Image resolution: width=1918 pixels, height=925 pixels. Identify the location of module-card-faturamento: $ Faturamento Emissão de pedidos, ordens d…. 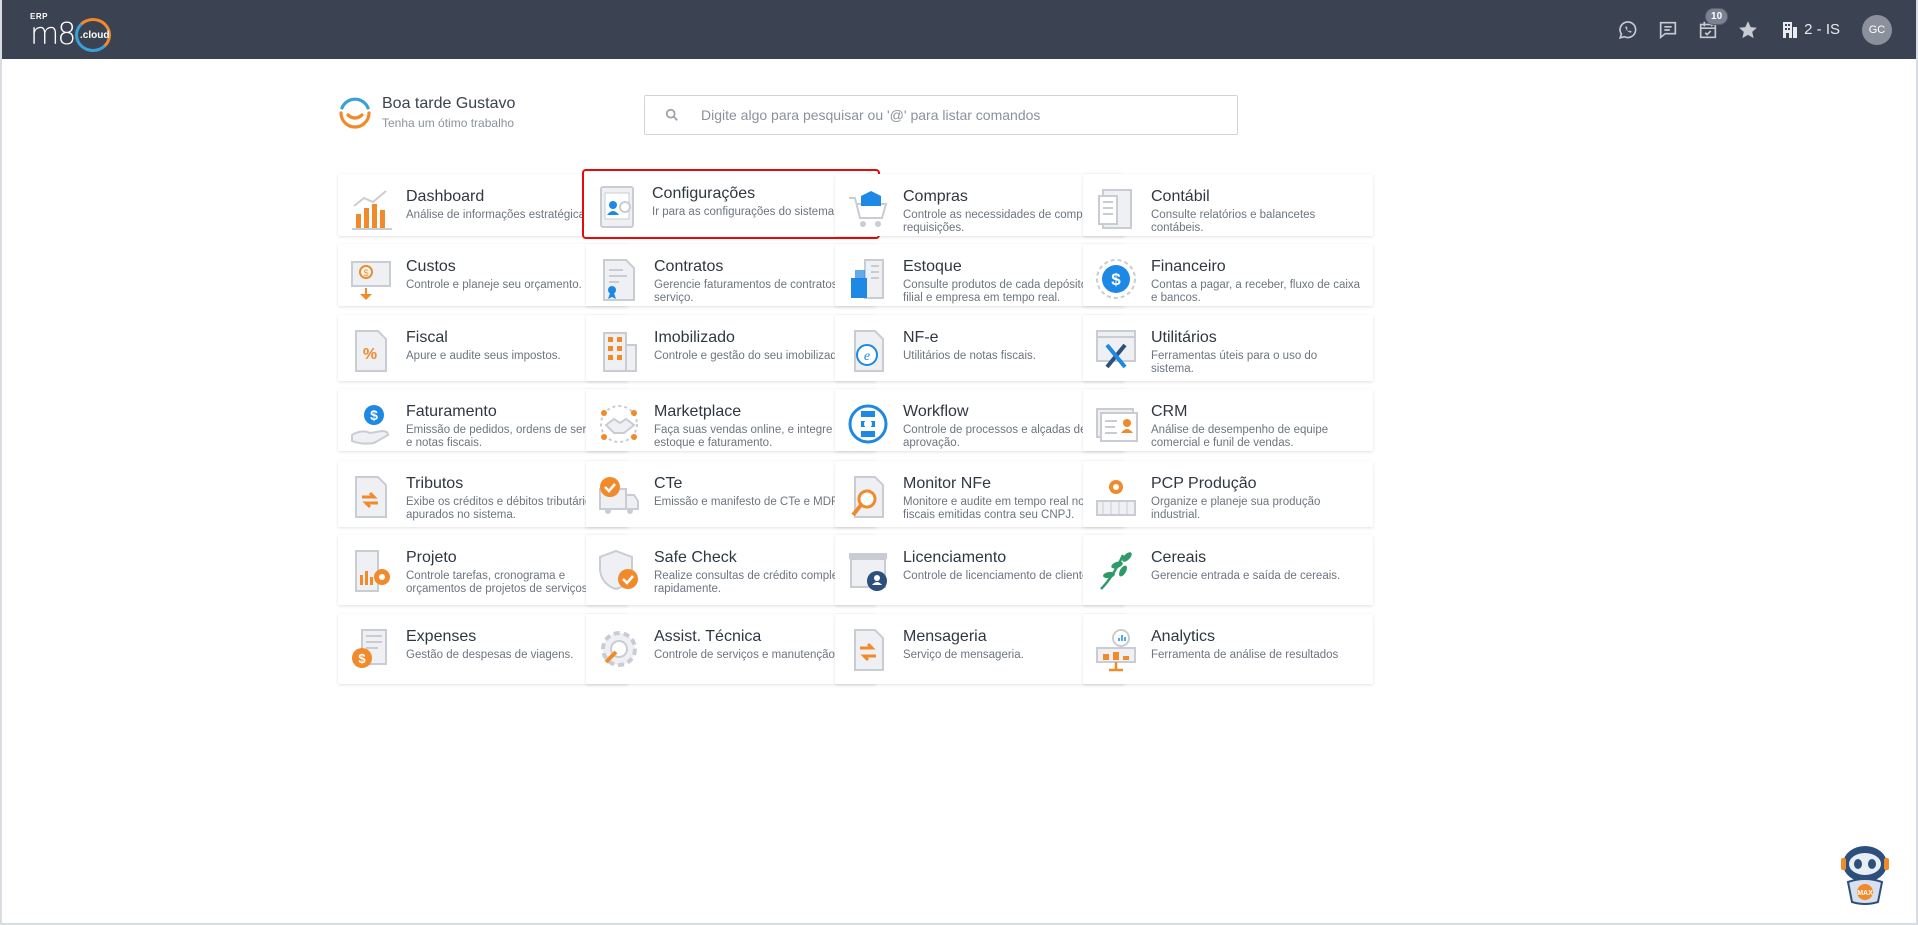
(483, 420).